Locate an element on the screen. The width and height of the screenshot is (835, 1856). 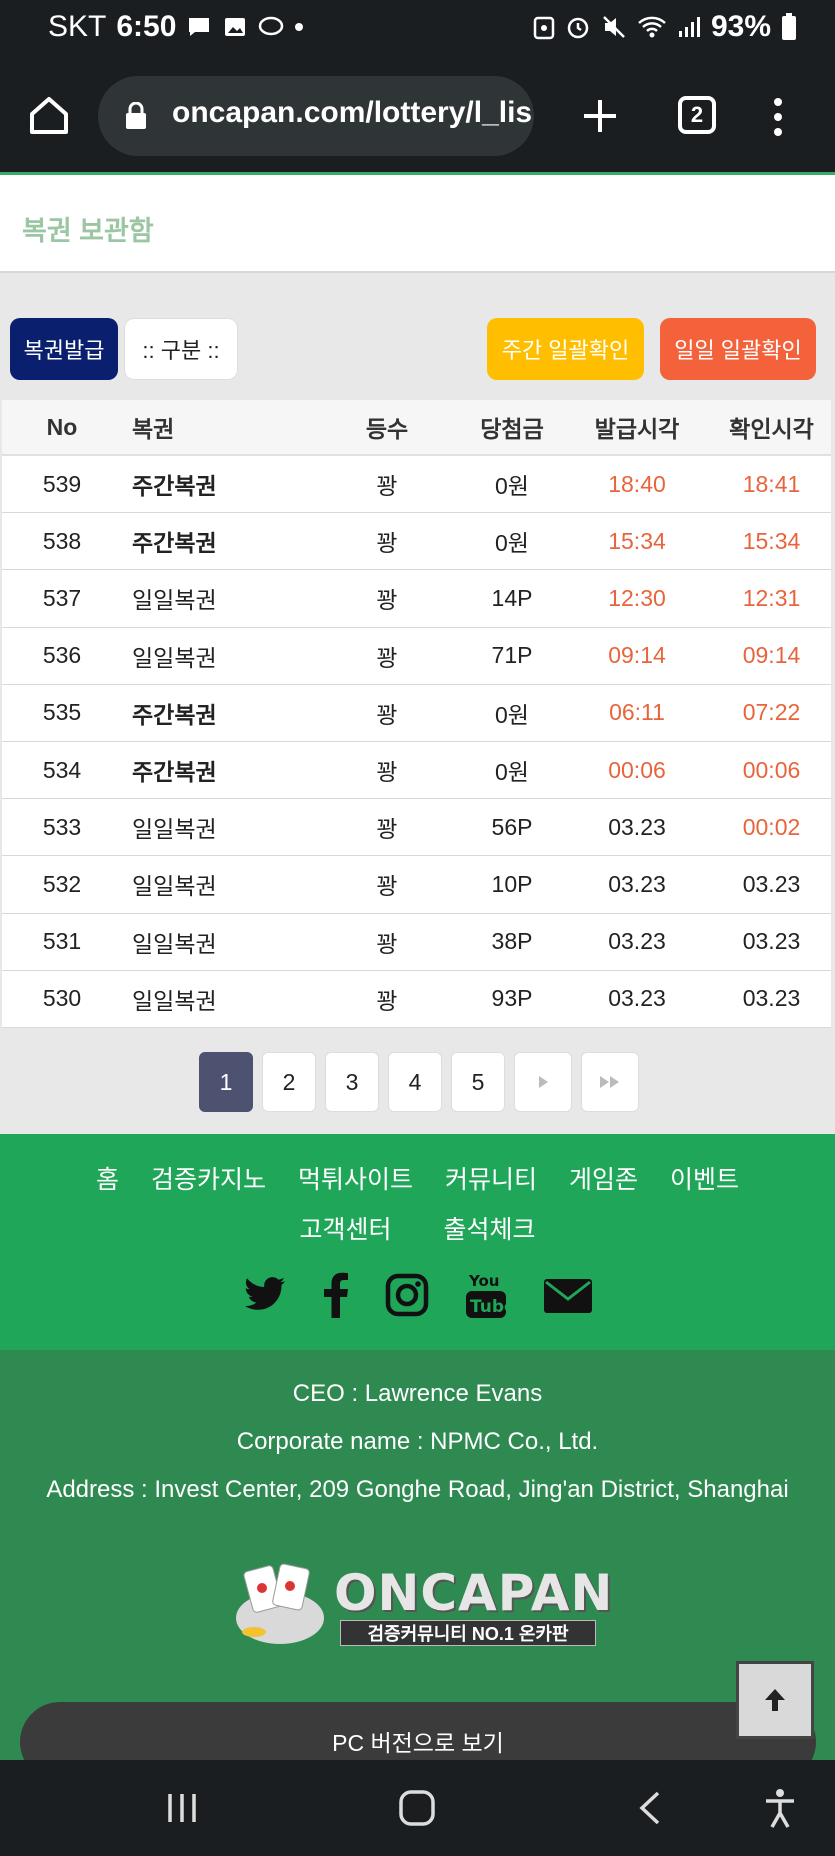
email-icon is located at coordinates (568, 1295).